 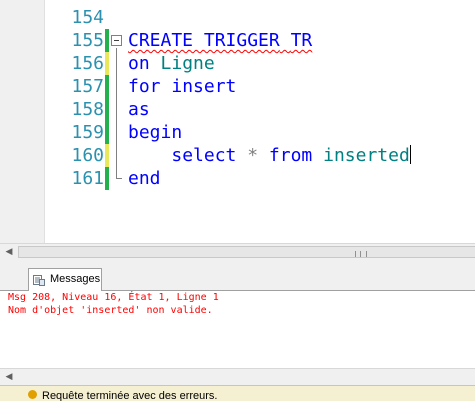 I want to click on code-line-159: begin, so click(x=155, y=132).